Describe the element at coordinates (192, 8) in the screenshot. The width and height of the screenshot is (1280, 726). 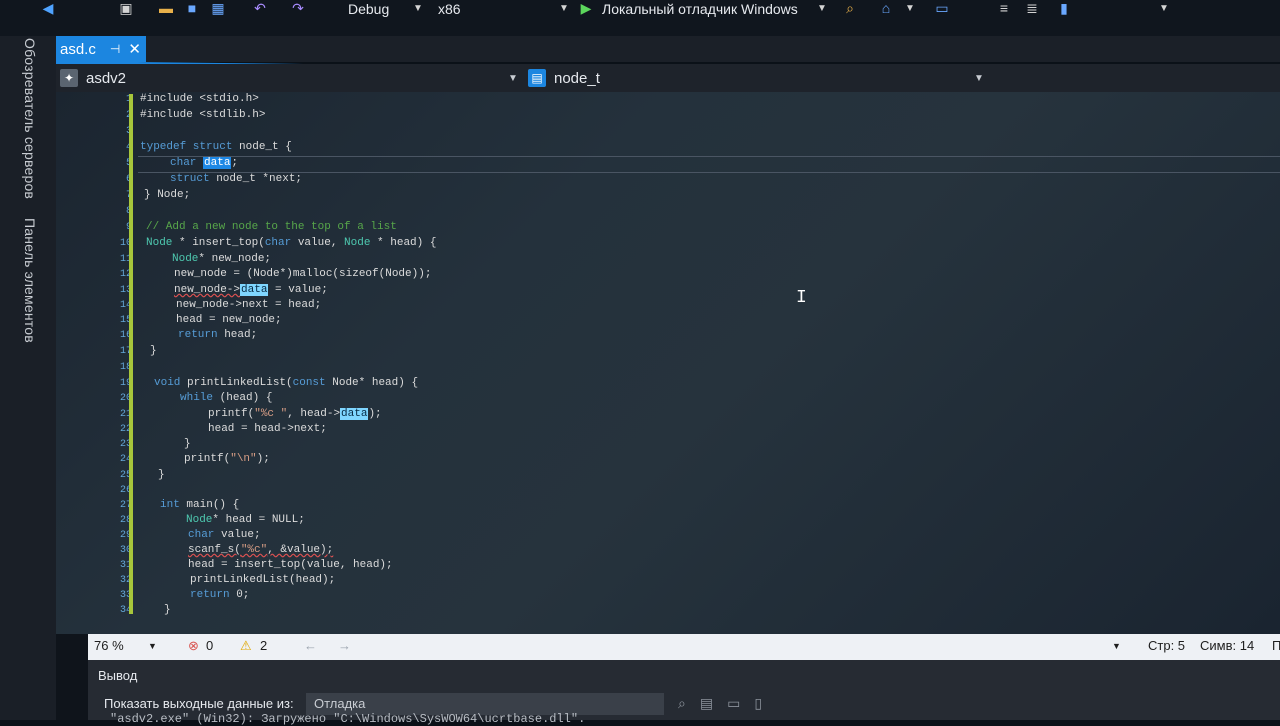
I see `save-icon: ■` at that location.